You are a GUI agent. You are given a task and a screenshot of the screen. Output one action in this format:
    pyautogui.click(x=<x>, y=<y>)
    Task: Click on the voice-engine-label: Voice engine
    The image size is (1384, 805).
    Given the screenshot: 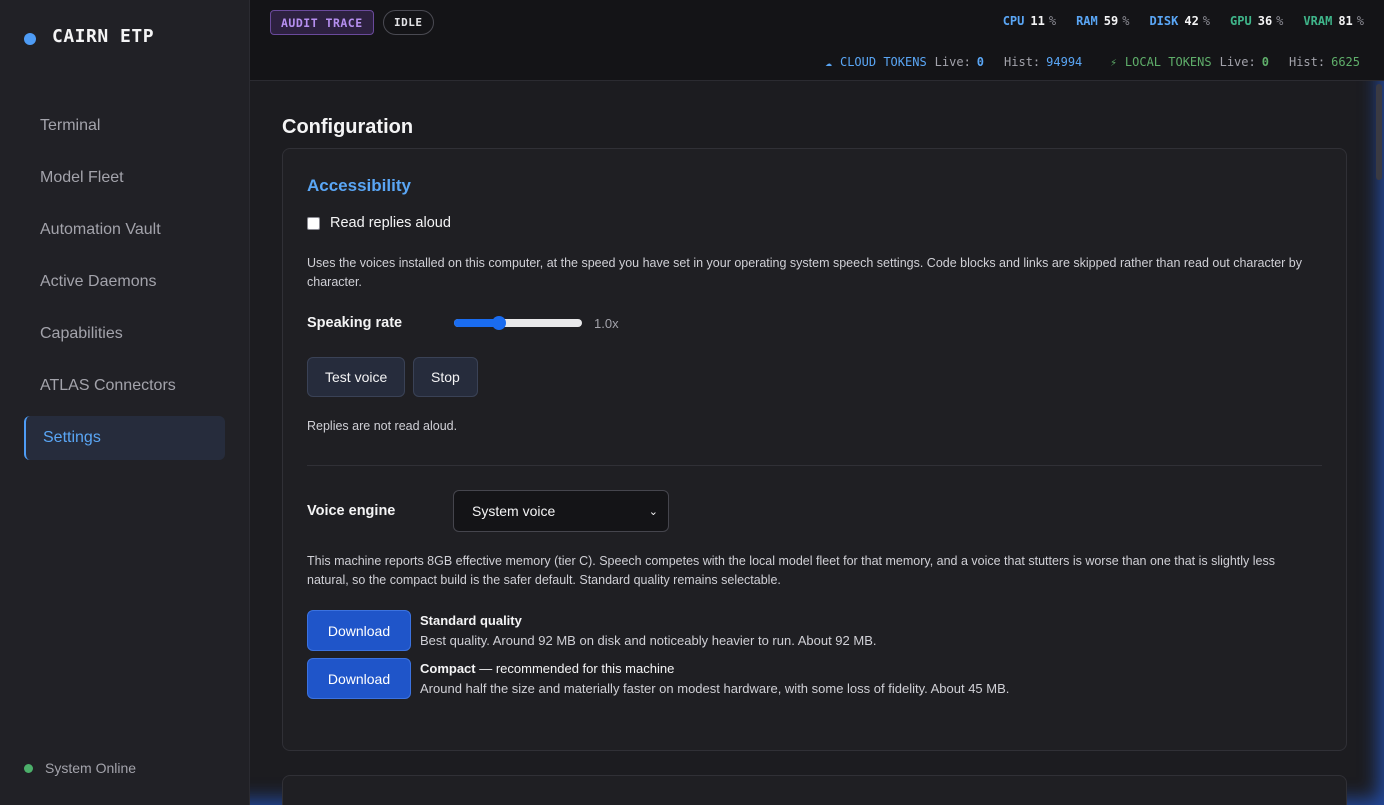 What is the action you would take?
    pyautogui.click(x=351, y=511)
    